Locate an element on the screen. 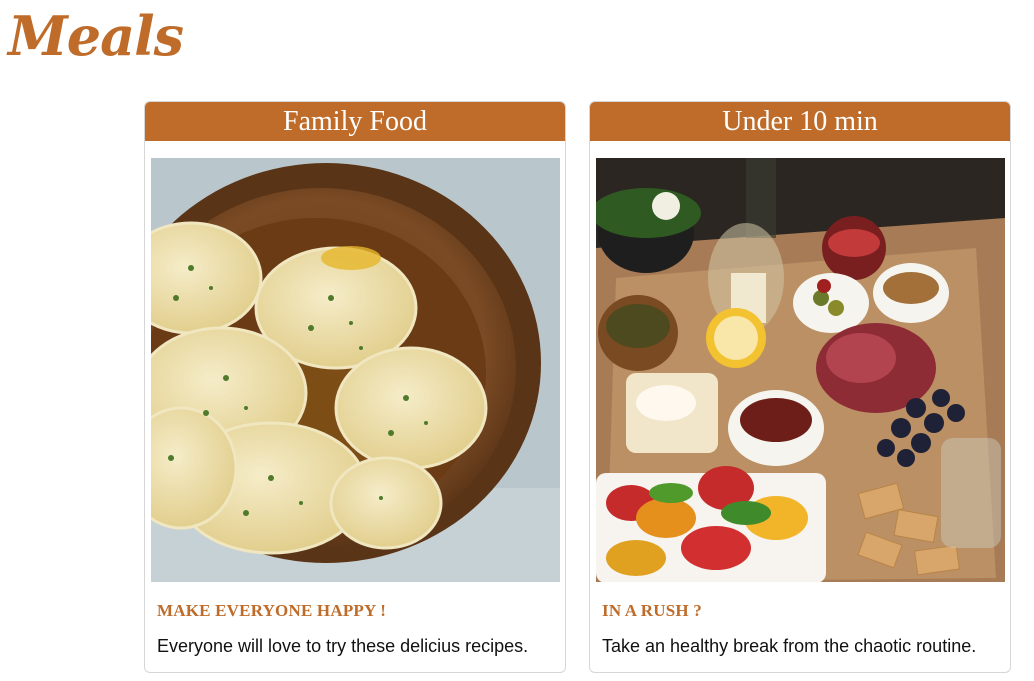  card-title: Under 10 min is located at coordinates (800, 121).